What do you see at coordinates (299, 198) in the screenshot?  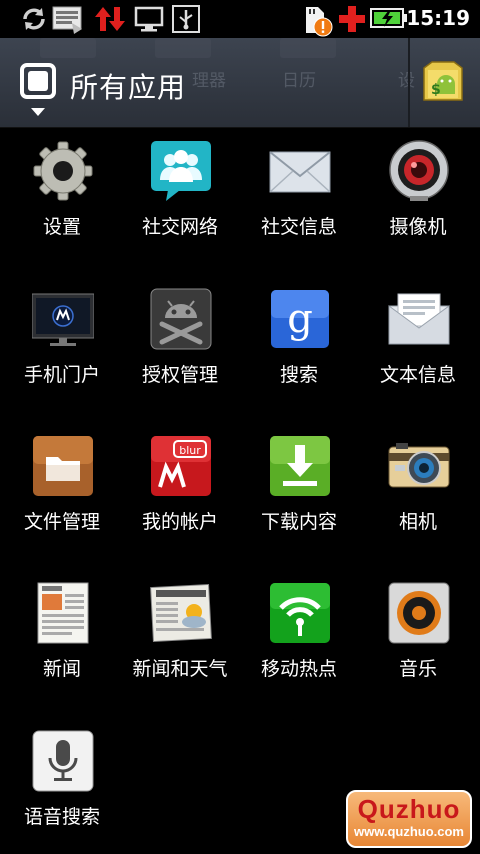 I see `app-social-messaging: 社交信息` at bounding box center [299, 198].